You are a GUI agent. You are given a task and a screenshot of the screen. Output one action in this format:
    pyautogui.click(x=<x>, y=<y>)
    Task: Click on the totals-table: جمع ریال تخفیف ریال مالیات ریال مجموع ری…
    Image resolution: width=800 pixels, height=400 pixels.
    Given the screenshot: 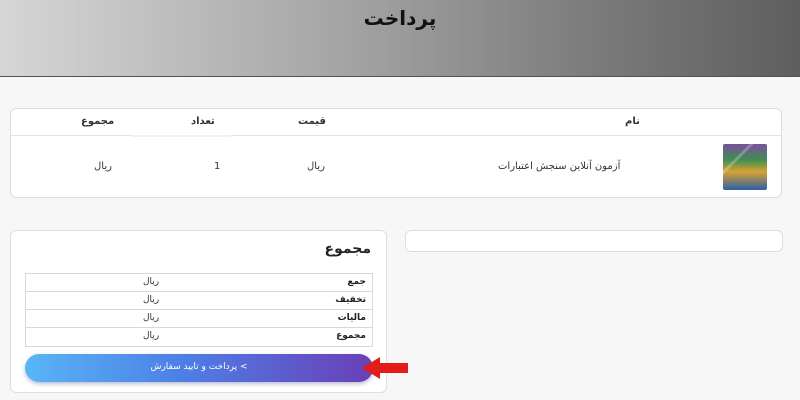 What is the action you would take?
    pyautogui.click(x=199, y=310)
    